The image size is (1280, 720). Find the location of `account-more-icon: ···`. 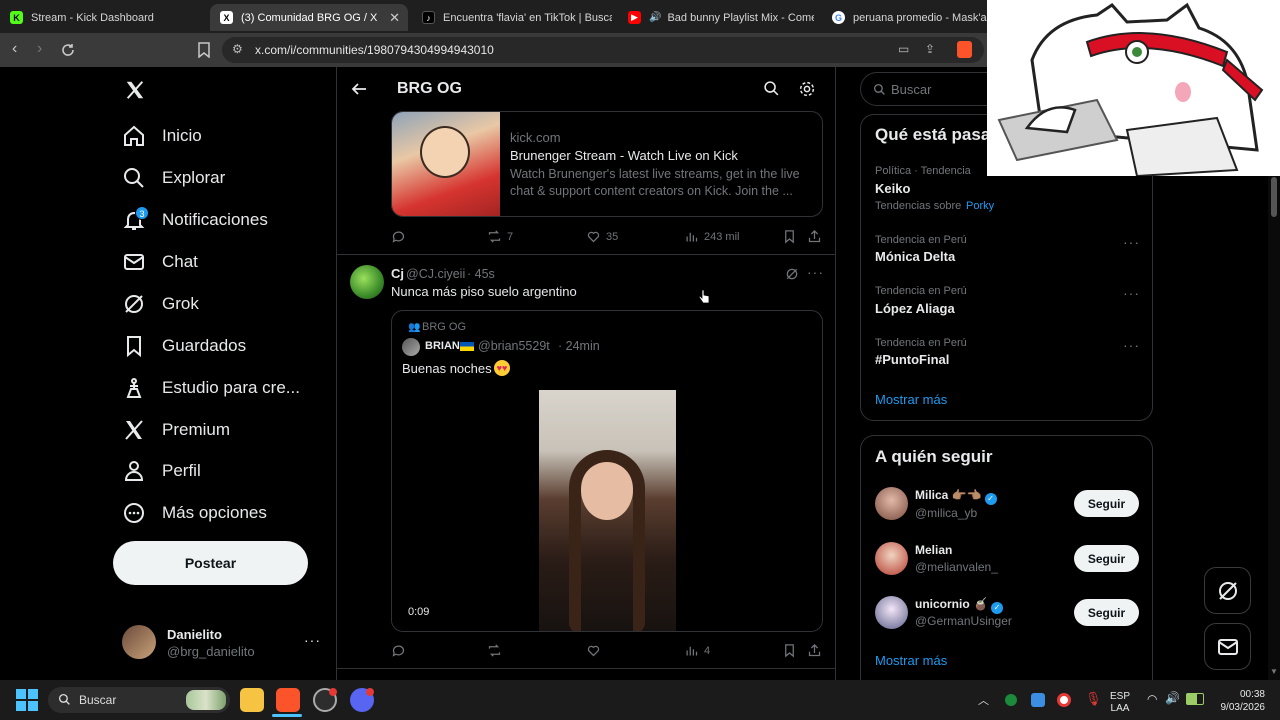

account-more-icon: ··· is located at coordinates (312, 640).